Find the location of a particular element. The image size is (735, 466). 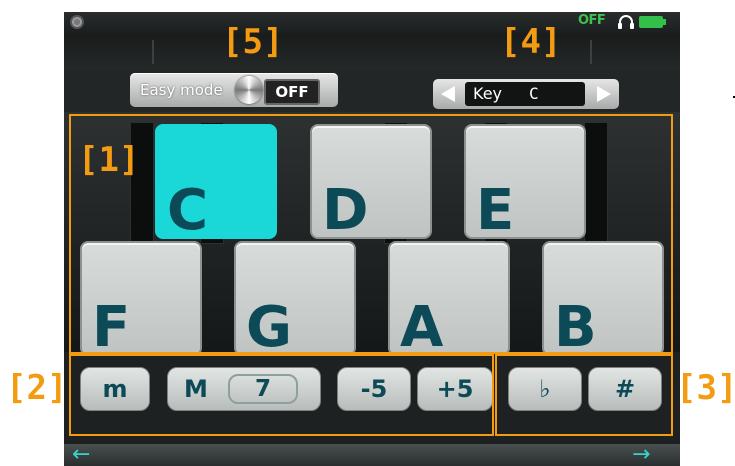

key-next-arrow-icon is located at coordinates (604, 94).